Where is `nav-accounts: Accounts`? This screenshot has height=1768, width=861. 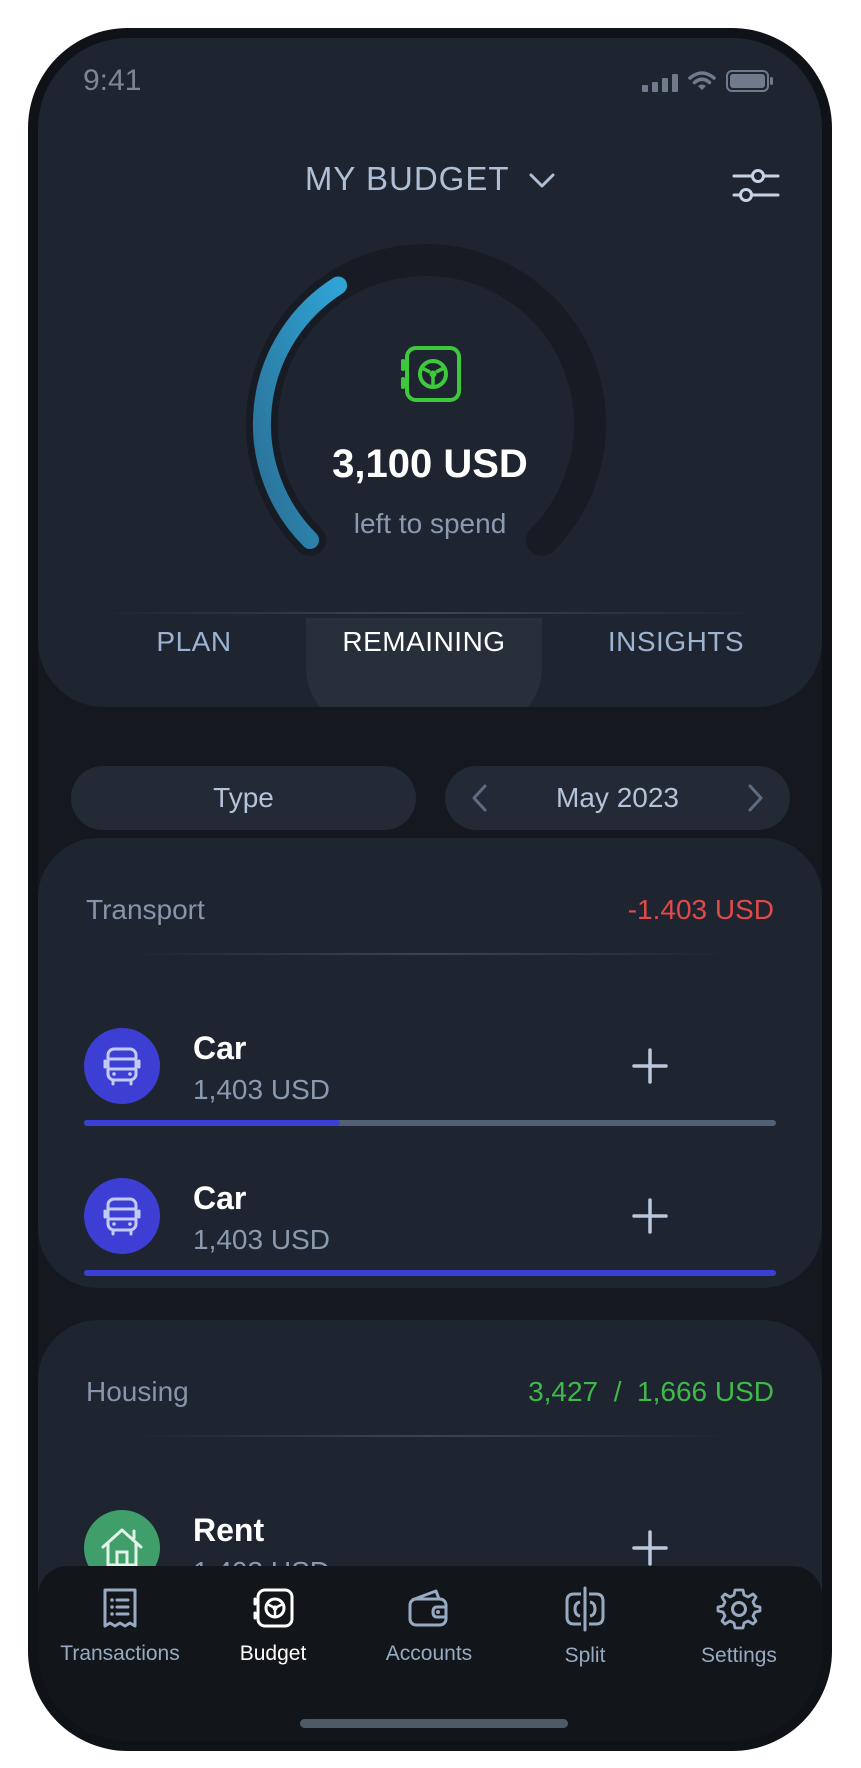 nav-accounts: Accounts is located at coordinates (429, 1626).